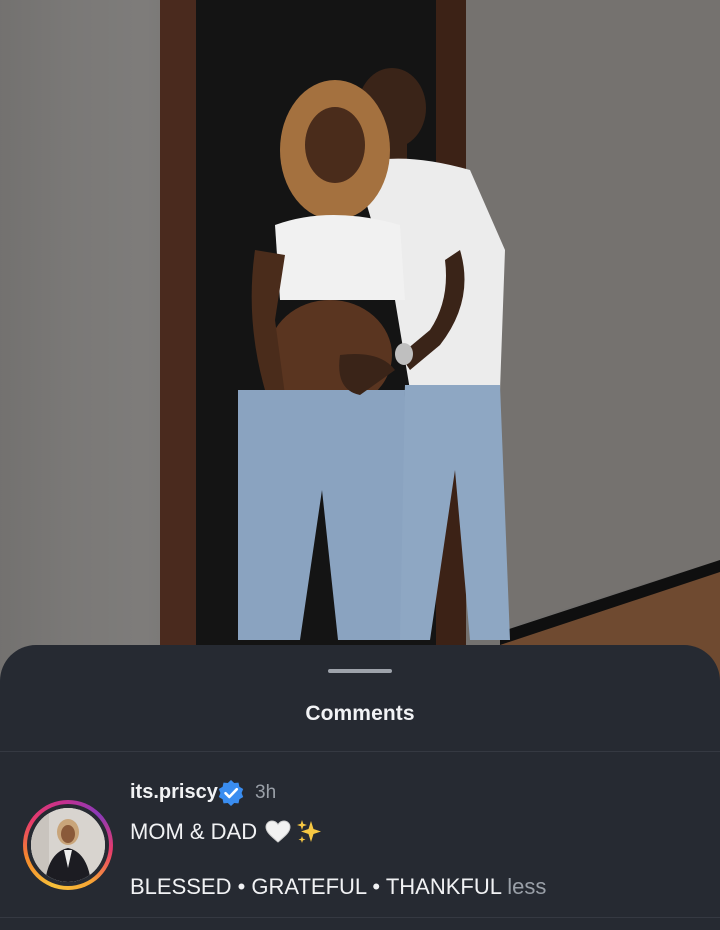 This screenshot has height=930, width=720. What do you see at coordinates (360, 671) in the screenshot?
I see `drag-handle` at bounding box center [360, 671].